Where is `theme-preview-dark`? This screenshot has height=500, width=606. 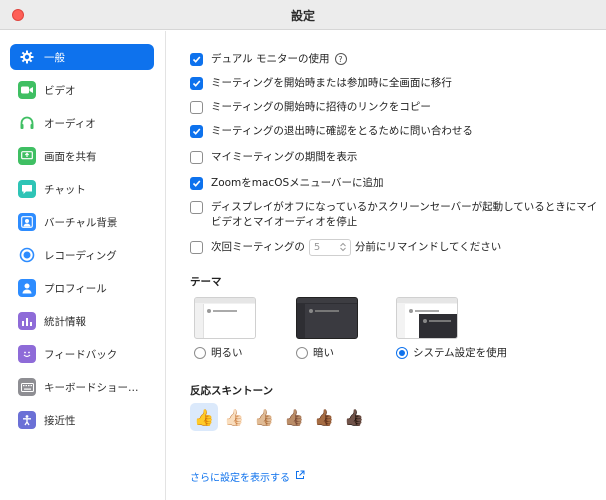
theme-preview-dark is located at coordinates (327, 318).